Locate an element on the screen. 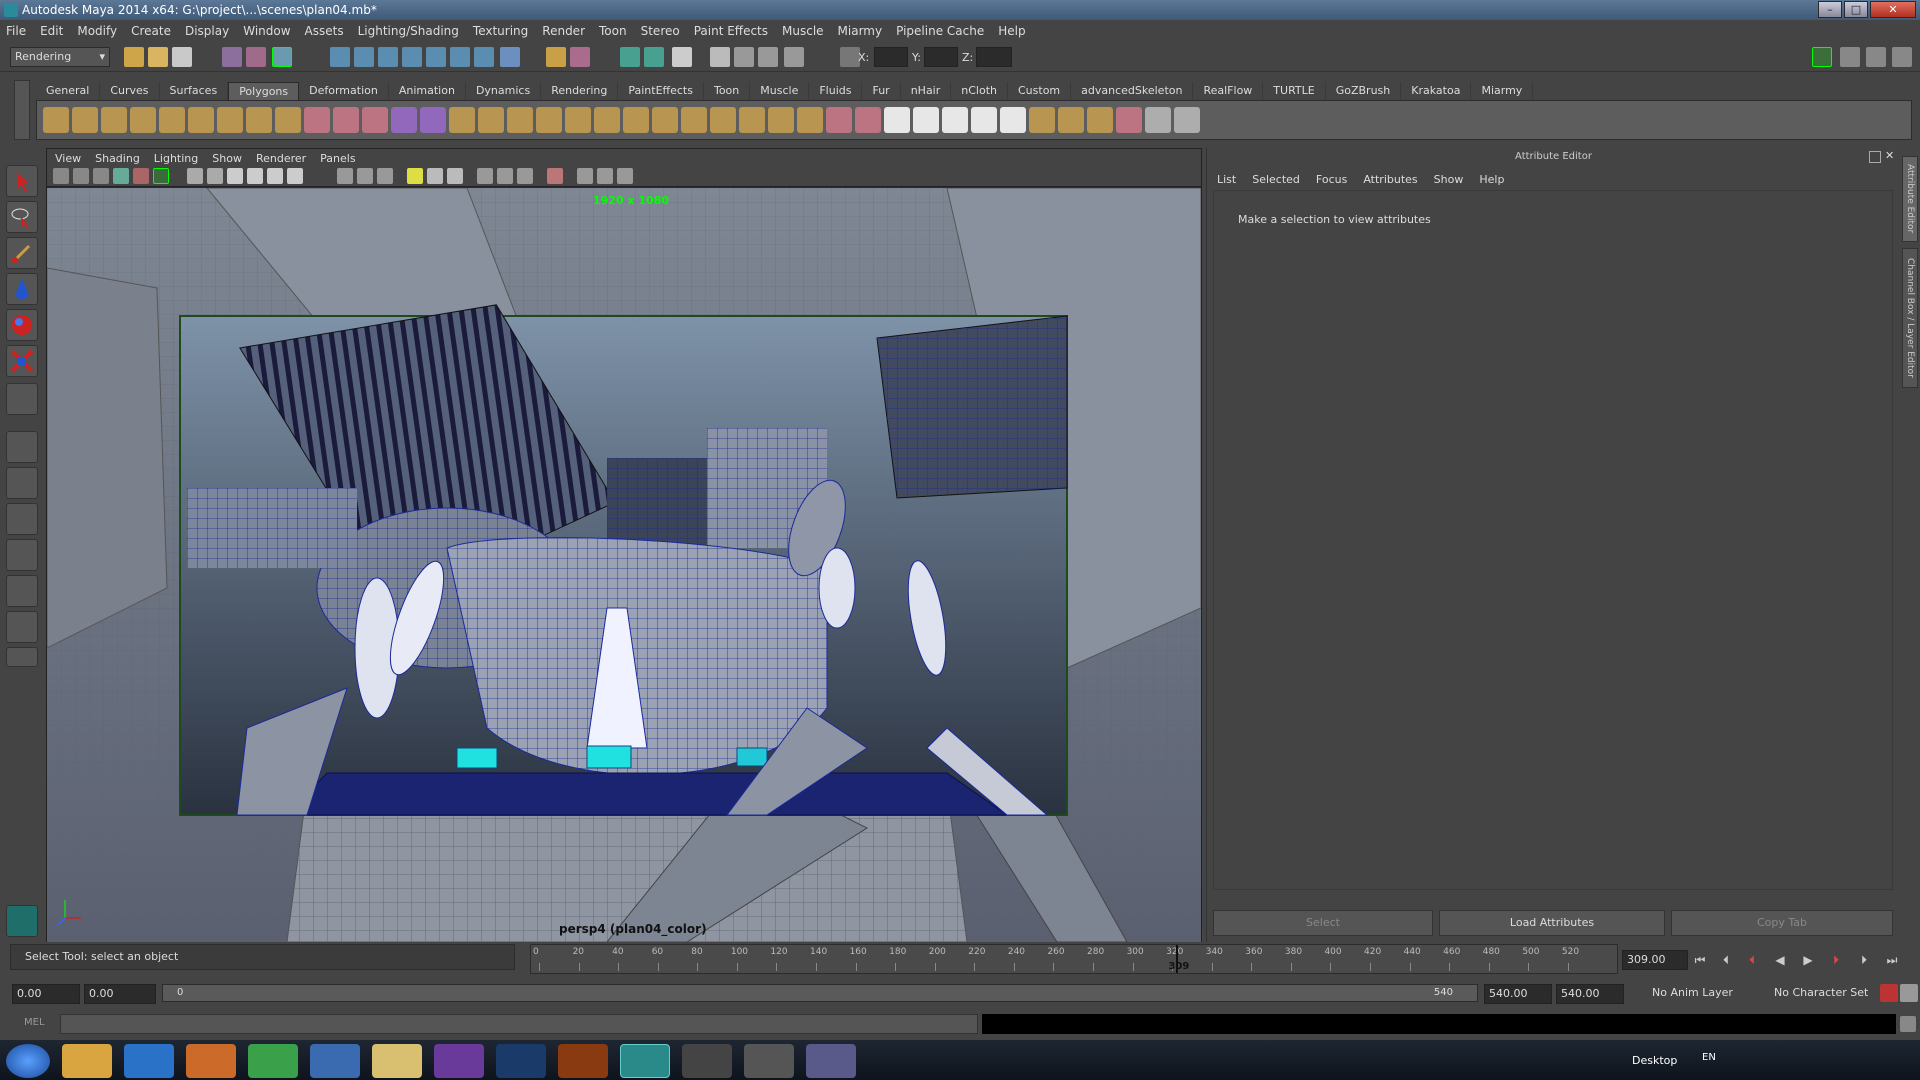 The height and width of the screenshot is (1080, 1920). menuset-dropdown: Rendering ▾ is located at coordinates (60, 57).